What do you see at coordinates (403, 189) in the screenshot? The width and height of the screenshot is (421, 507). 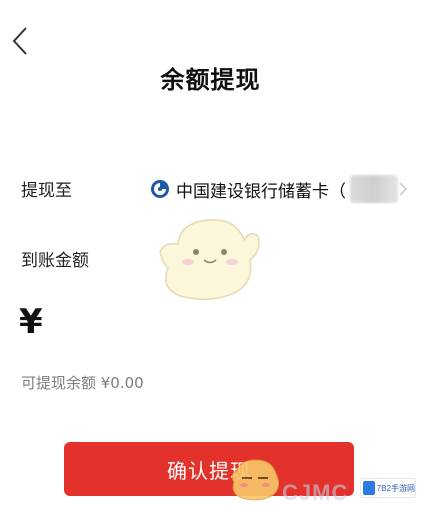 I see `chevron-right-icon` at bounding box center [403, 189].